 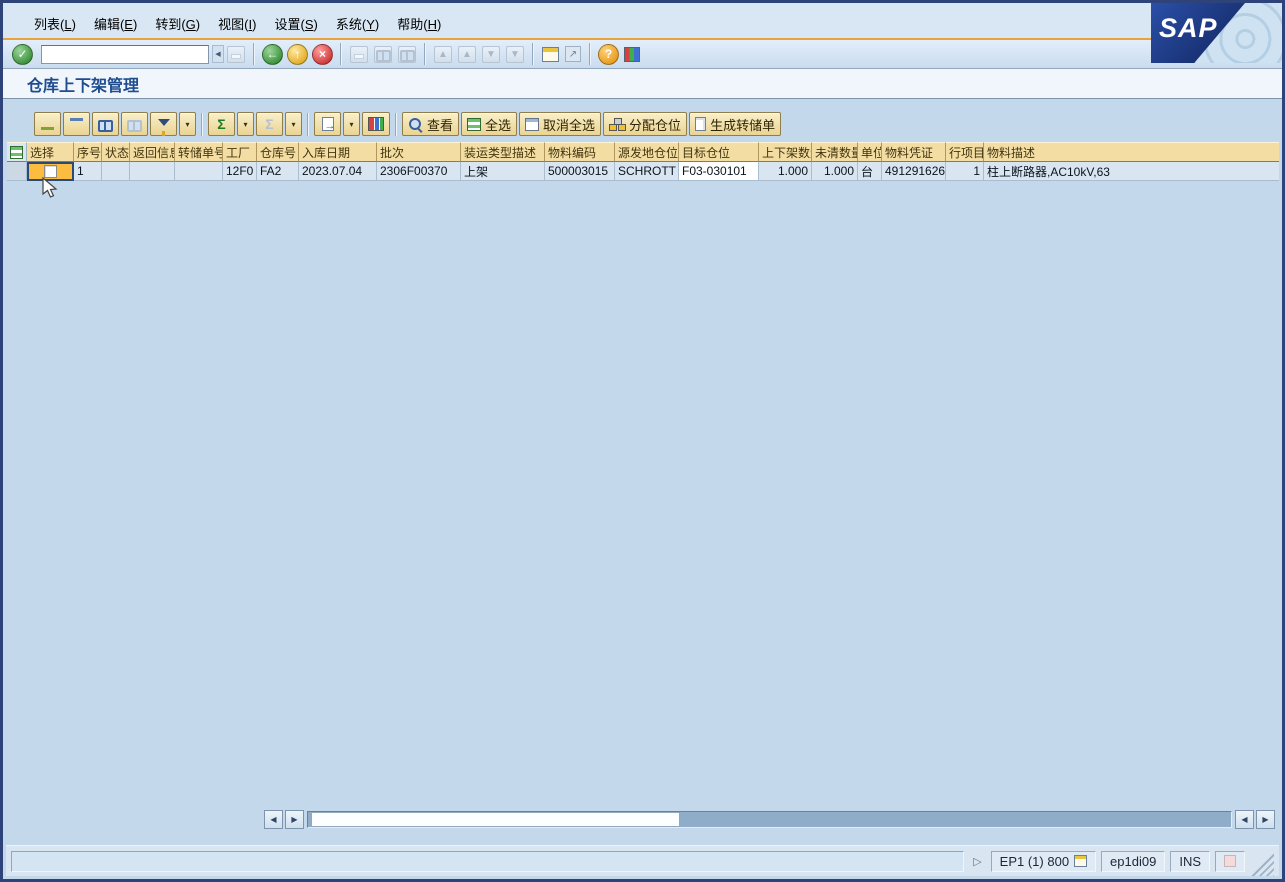 What do you see at coordinates (293, 124) in the screenshot?
I see `subtotal-menu-icon: ▾` at bounding box center [293, 124].